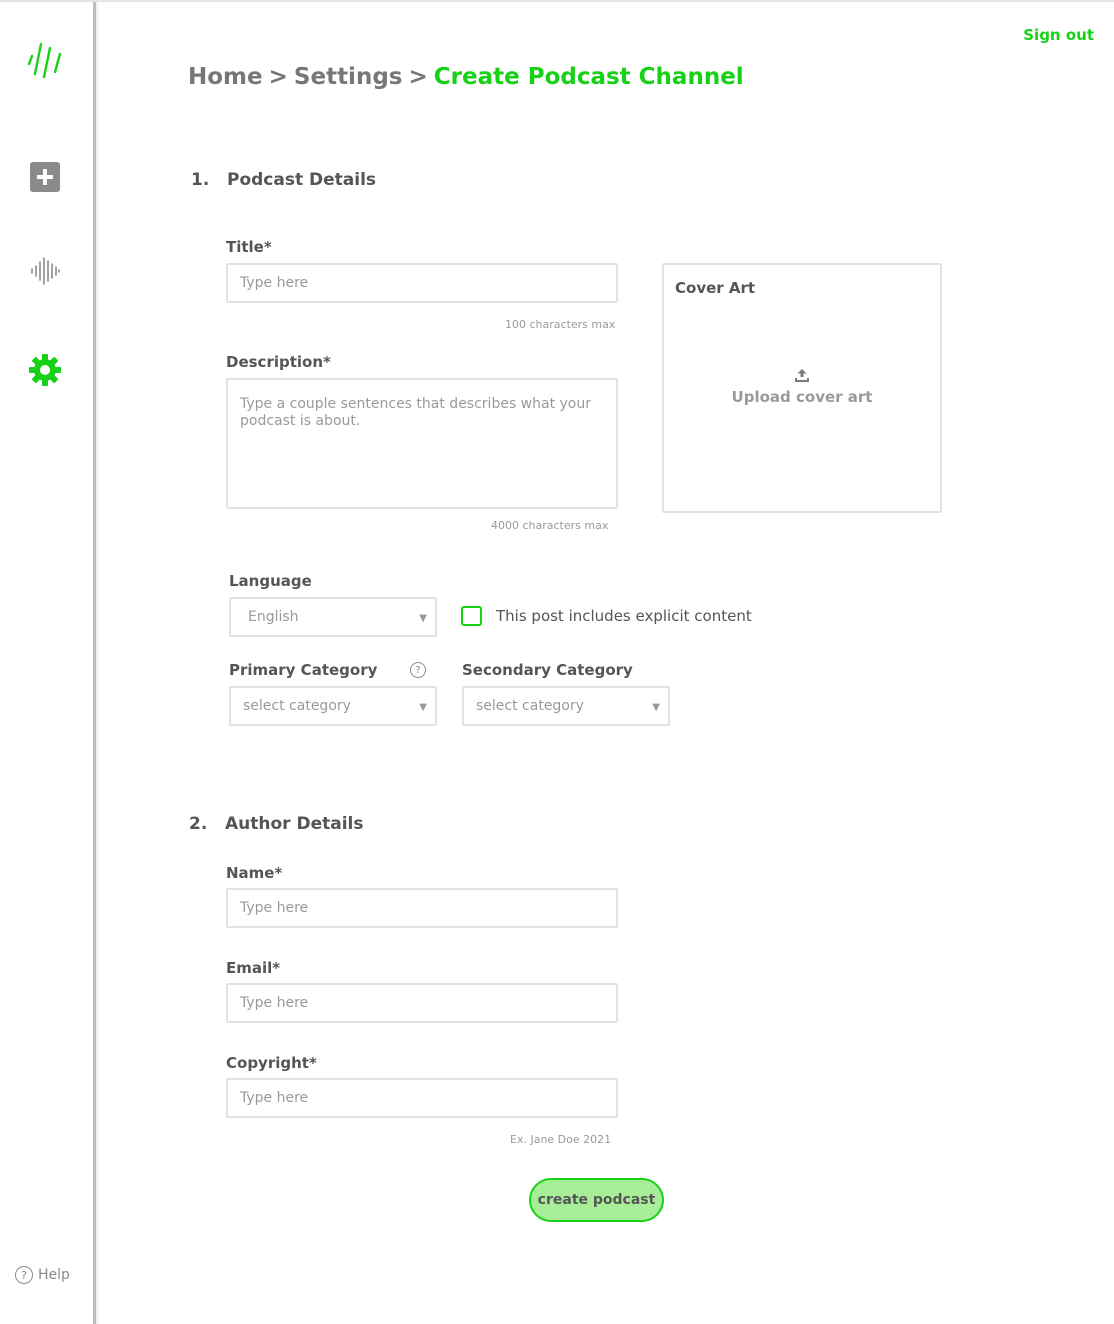 The height and width of the screenshot is (1324, 1114). What do you see at coordinates (557, 1) in the screenshot?
I see `top-border` at bounding box center [557, 1].